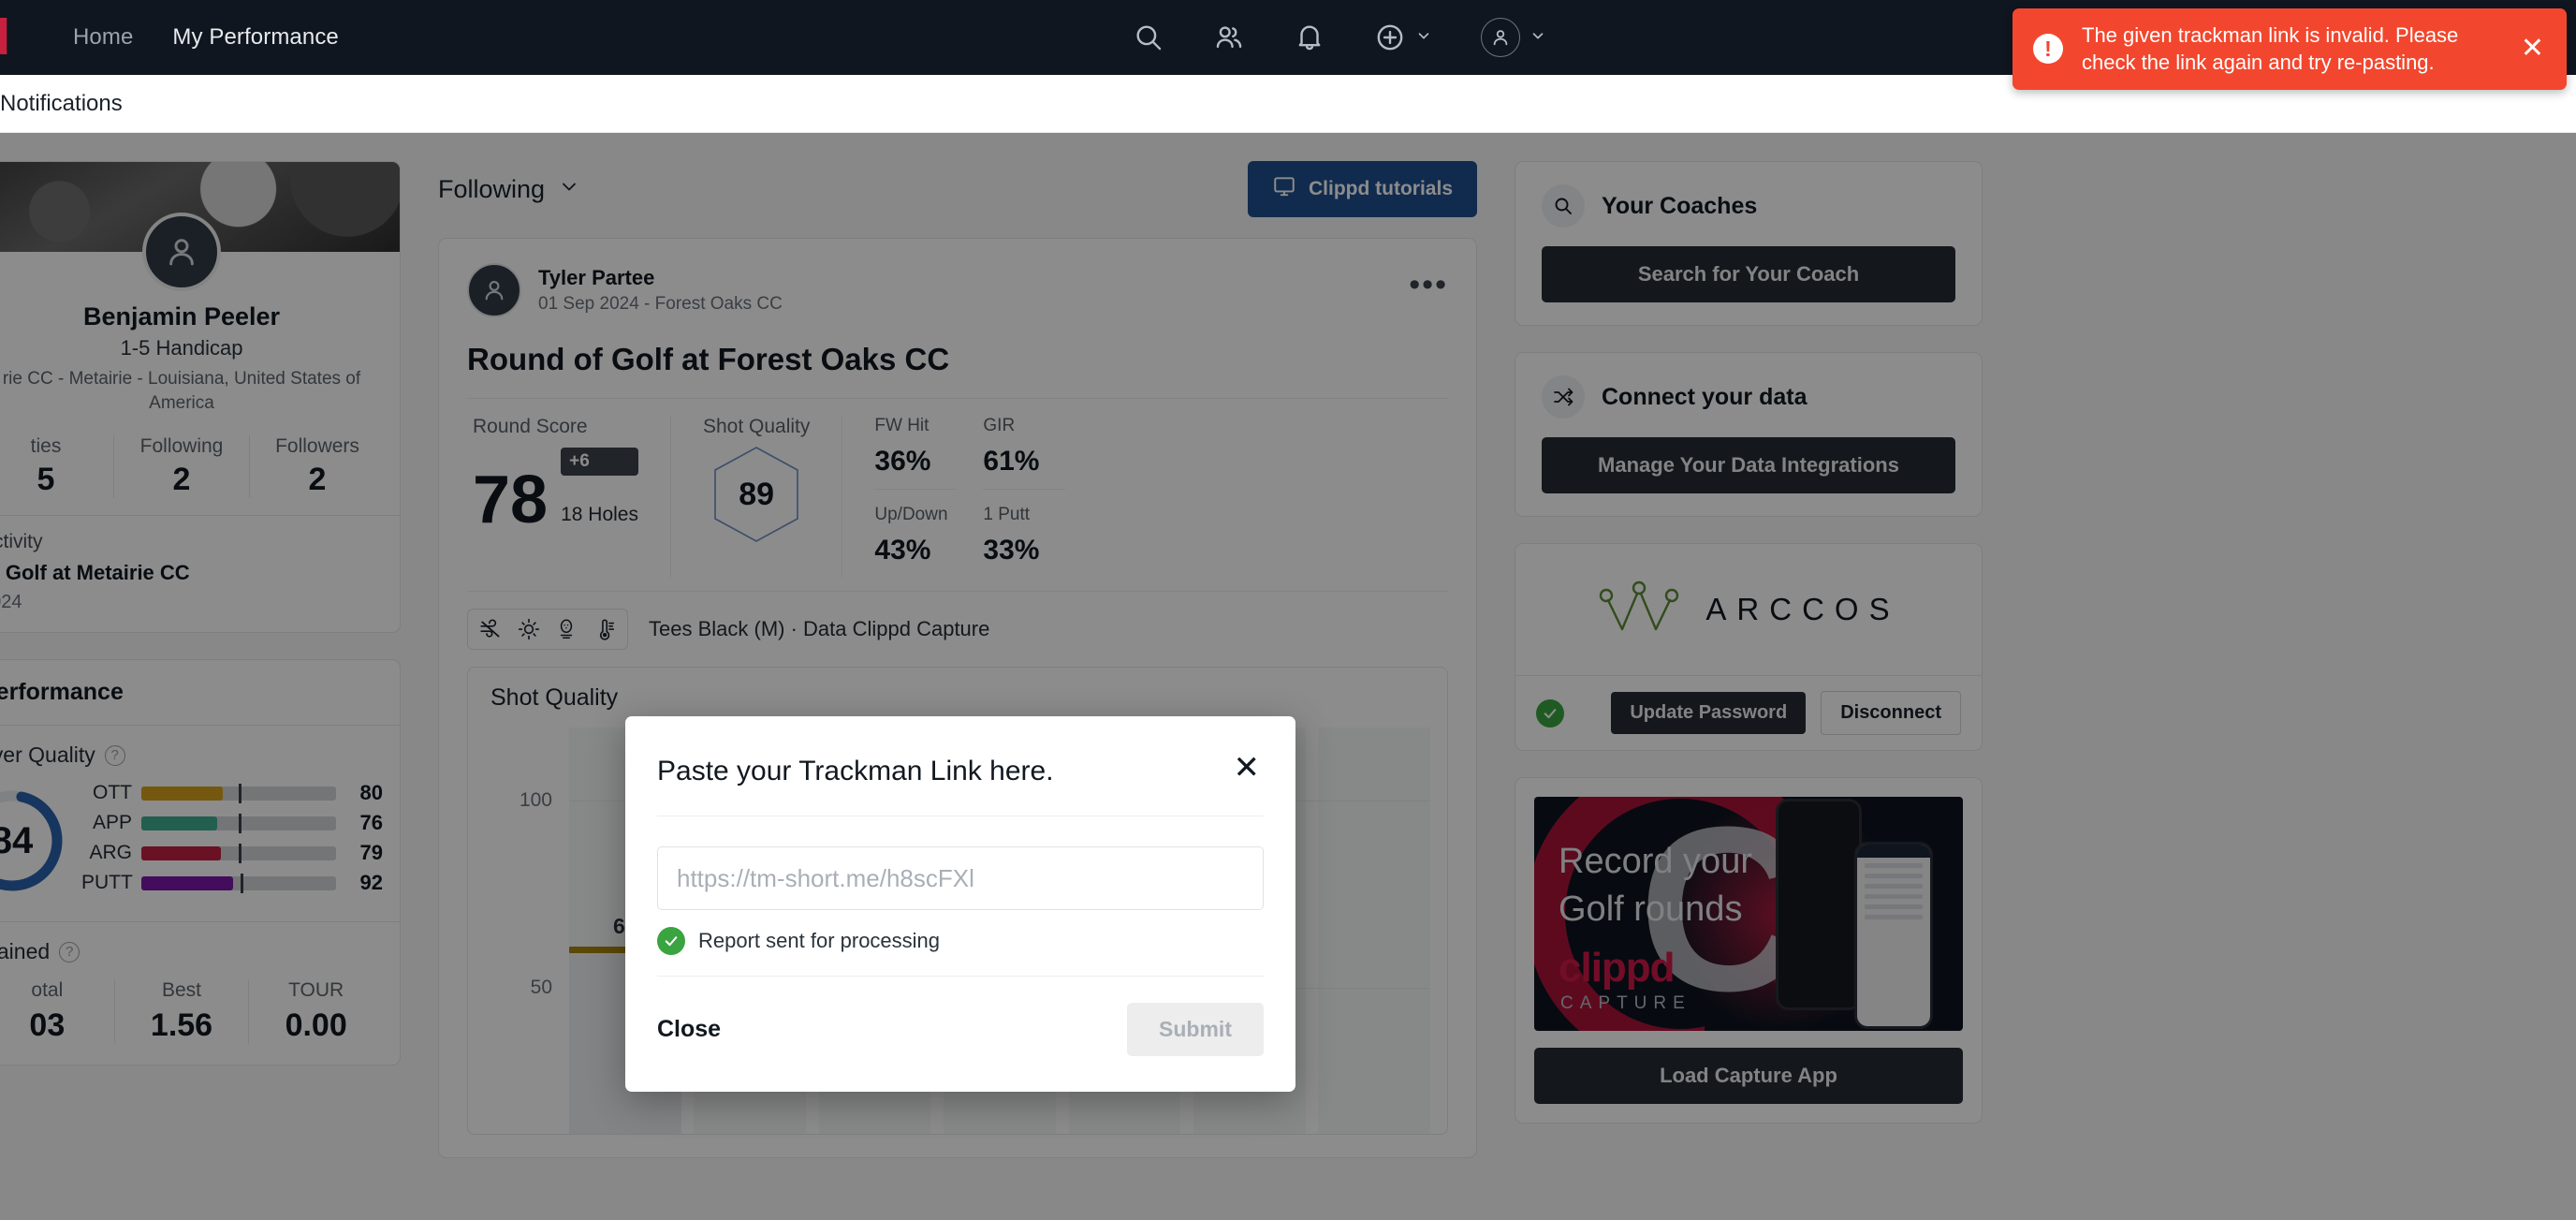 Image resolution: width=2576 pixels, height=1220 pixels. I want to click on your-coaches-title: Your Coaches, so click(1680, 205).